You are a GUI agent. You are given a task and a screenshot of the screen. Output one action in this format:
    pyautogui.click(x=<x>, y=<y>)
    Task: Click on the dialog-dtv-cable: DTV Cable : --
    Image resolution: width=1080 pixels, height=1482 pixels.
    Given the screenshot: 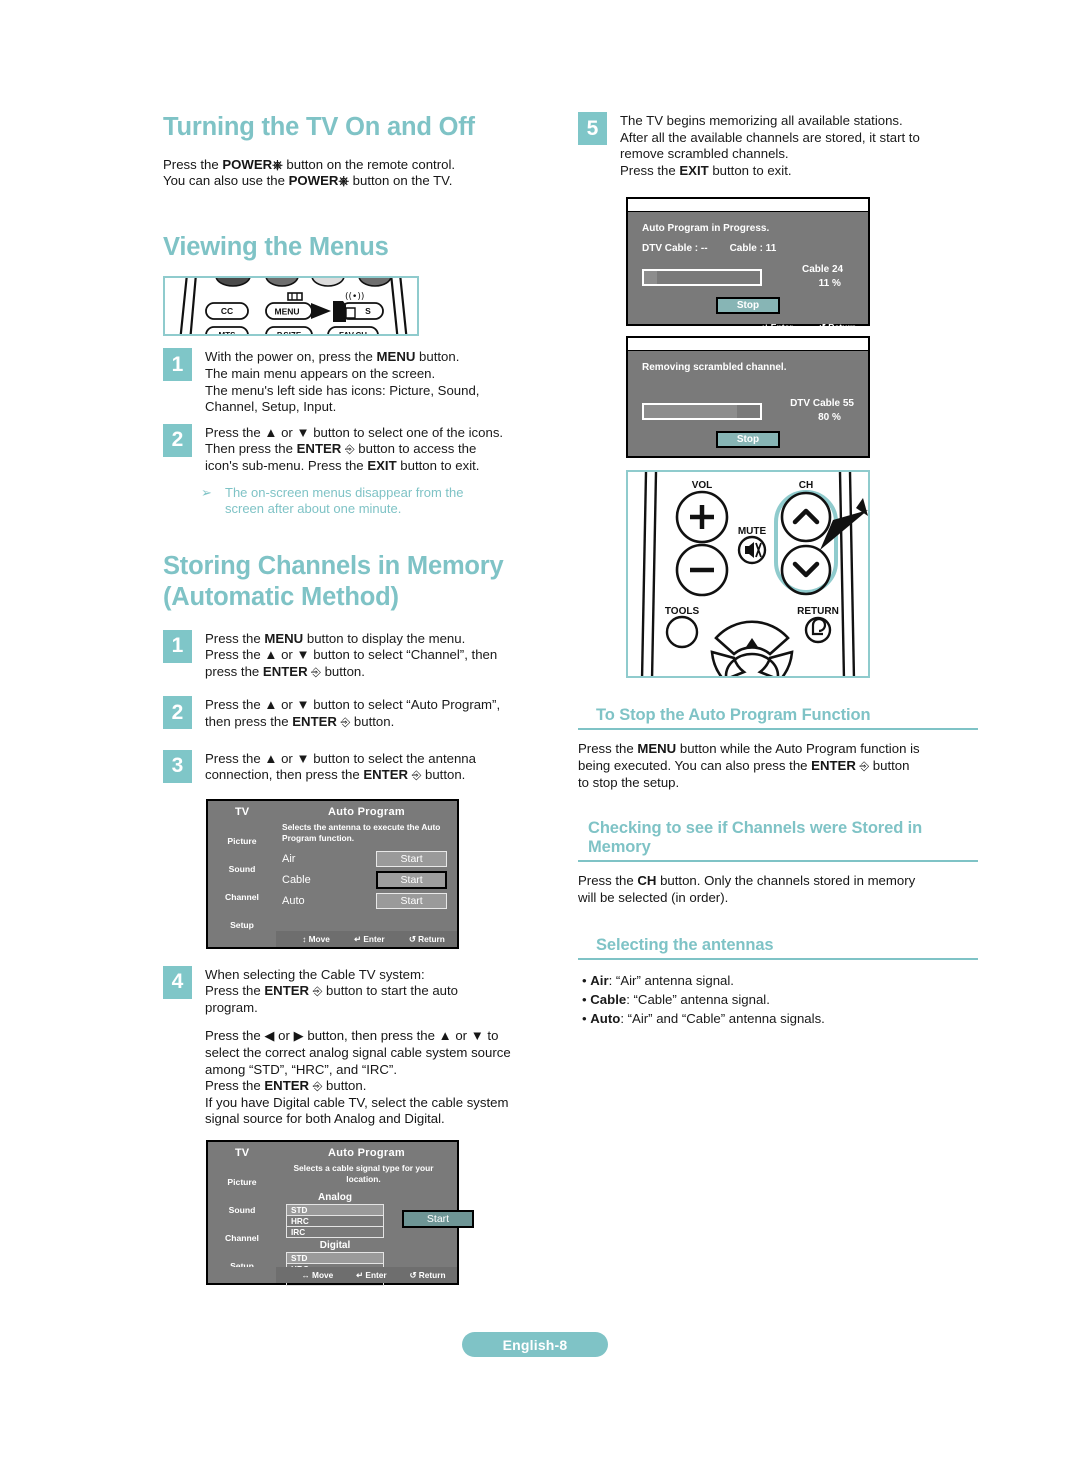 What is the action you would take?
    pyautogui.click(x=675, y=249)
    